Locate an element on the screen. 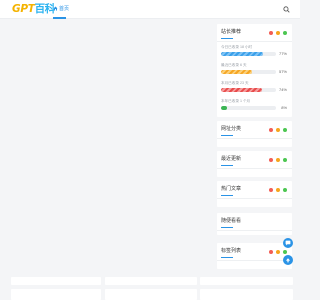 Image resolution: width=320 pixels, height=300 pixels. category-card: 网址分类 is located at coordinates (254, 134).